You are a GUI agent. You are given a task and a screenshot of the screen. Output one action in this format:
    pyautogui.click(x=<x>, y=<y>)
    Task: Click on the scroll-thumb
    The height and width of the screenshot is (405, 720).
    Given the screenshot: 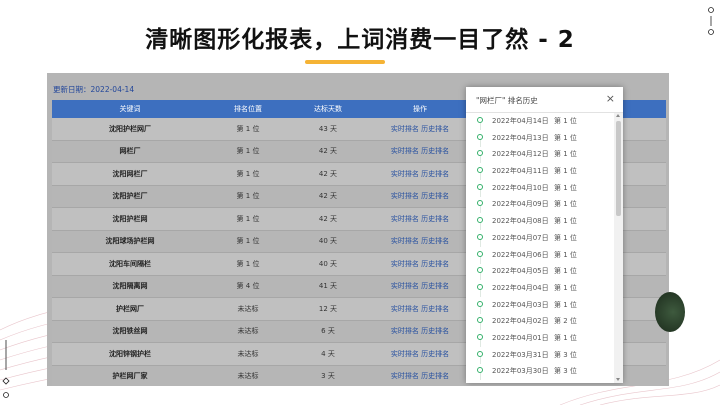 What is the action you would take?
    pyautogui.click(x=618, y=168)
    